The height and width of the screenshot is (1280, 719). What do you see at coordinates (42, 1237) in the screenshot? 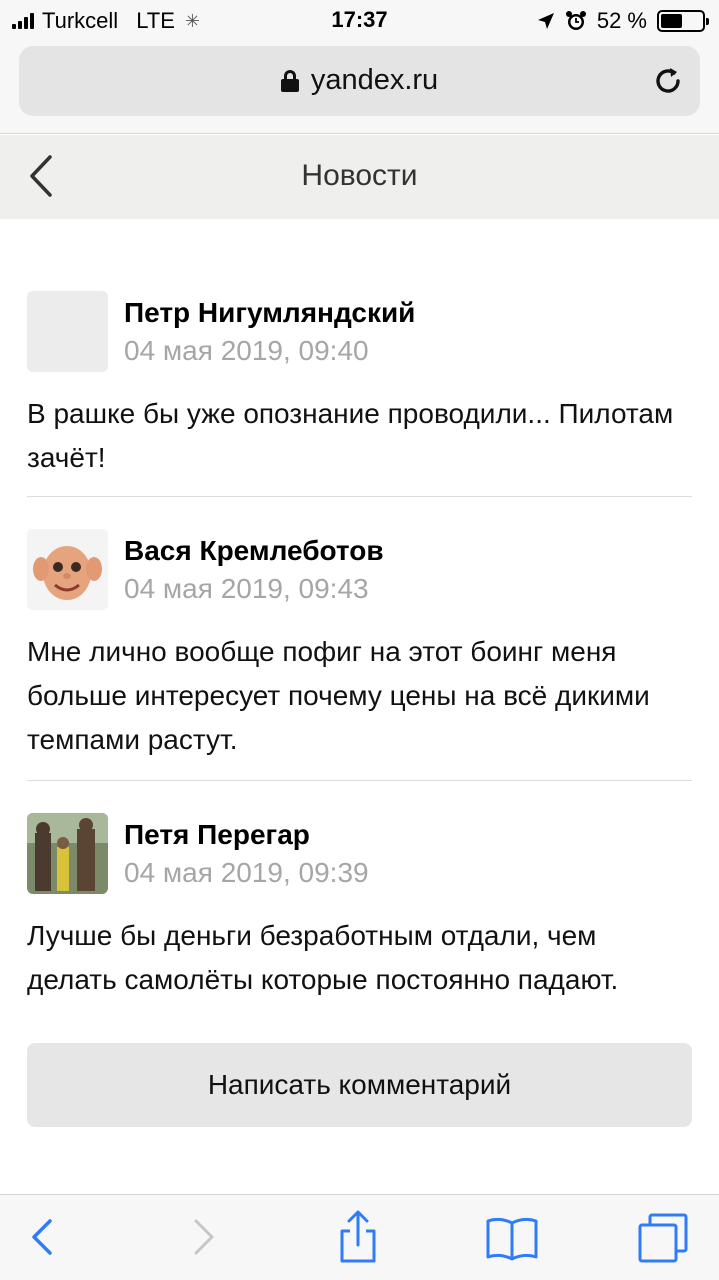
I see `back-icon` at bounding box center [42, 1237].